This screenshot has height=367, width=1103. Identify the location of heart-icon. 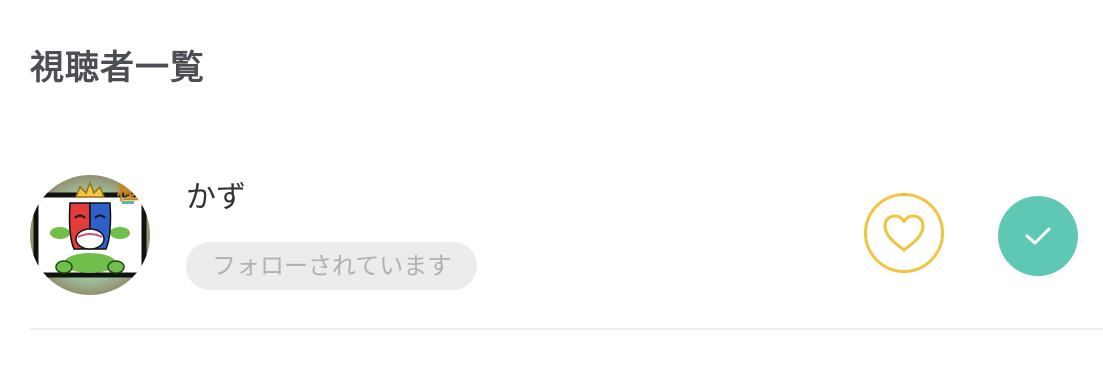
(904, 233).